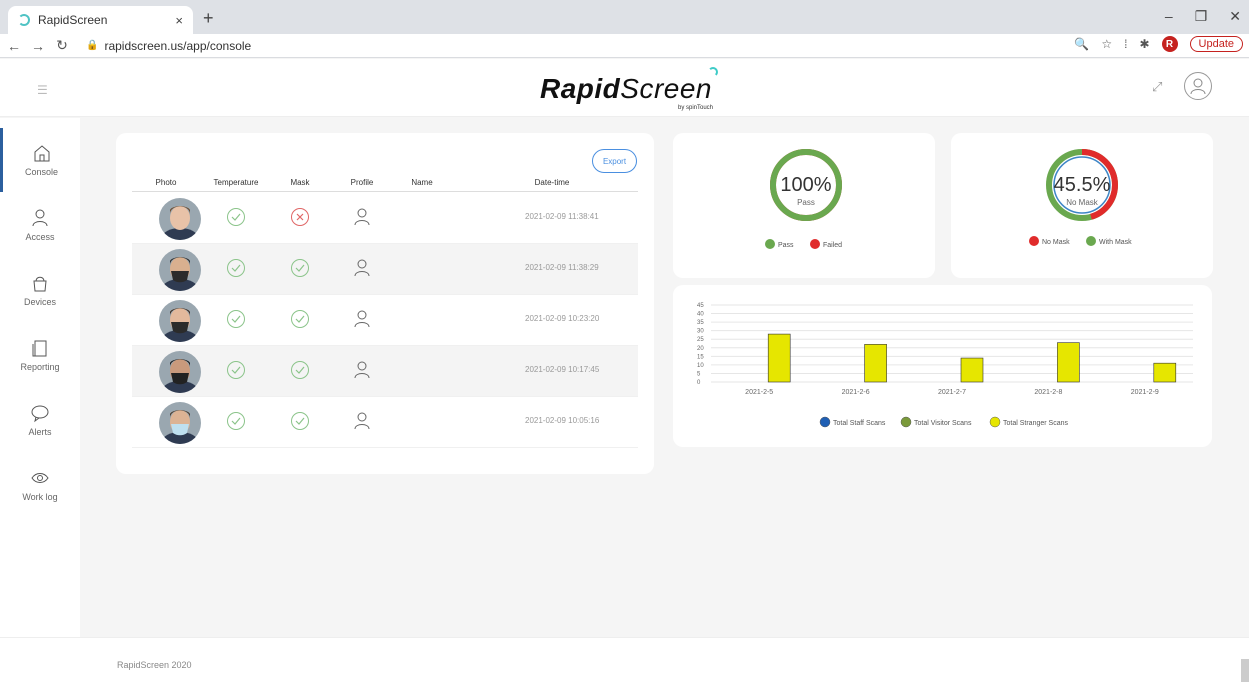 Image resolution: width=1249 pixels, height=682 pixels. I want to click on sidebar-item-alerts: Alerts, so click(40, 420).